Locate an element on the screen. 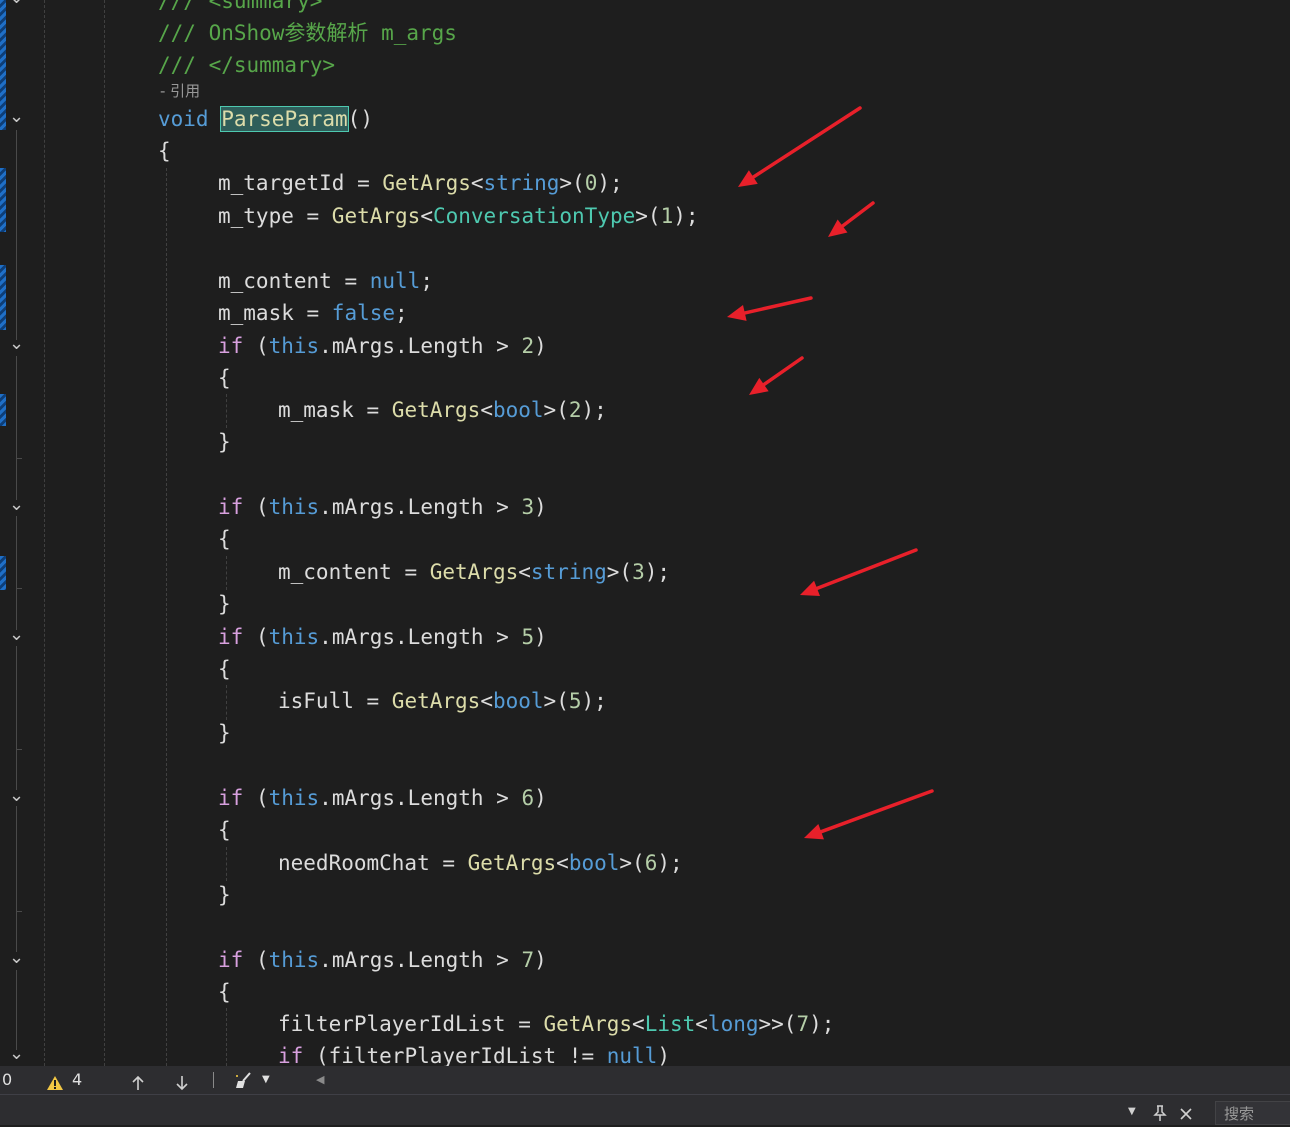 This screenshot has width=1290, height=1127. bottom-panel-header: ▼ 搜索 is located at coordinates (645, 1109).